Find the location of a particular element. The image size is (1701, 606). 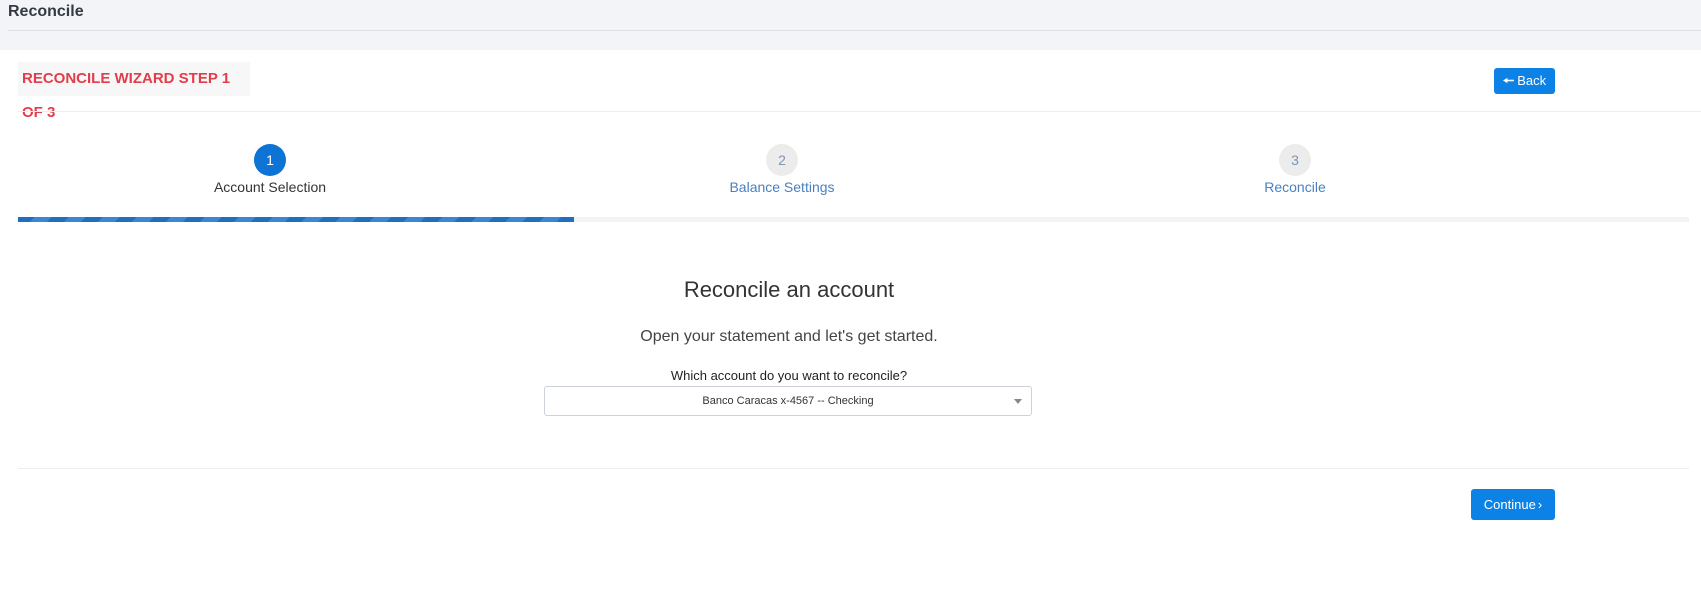

step-1-indicator: 1 is located at coordinates (270, 160).